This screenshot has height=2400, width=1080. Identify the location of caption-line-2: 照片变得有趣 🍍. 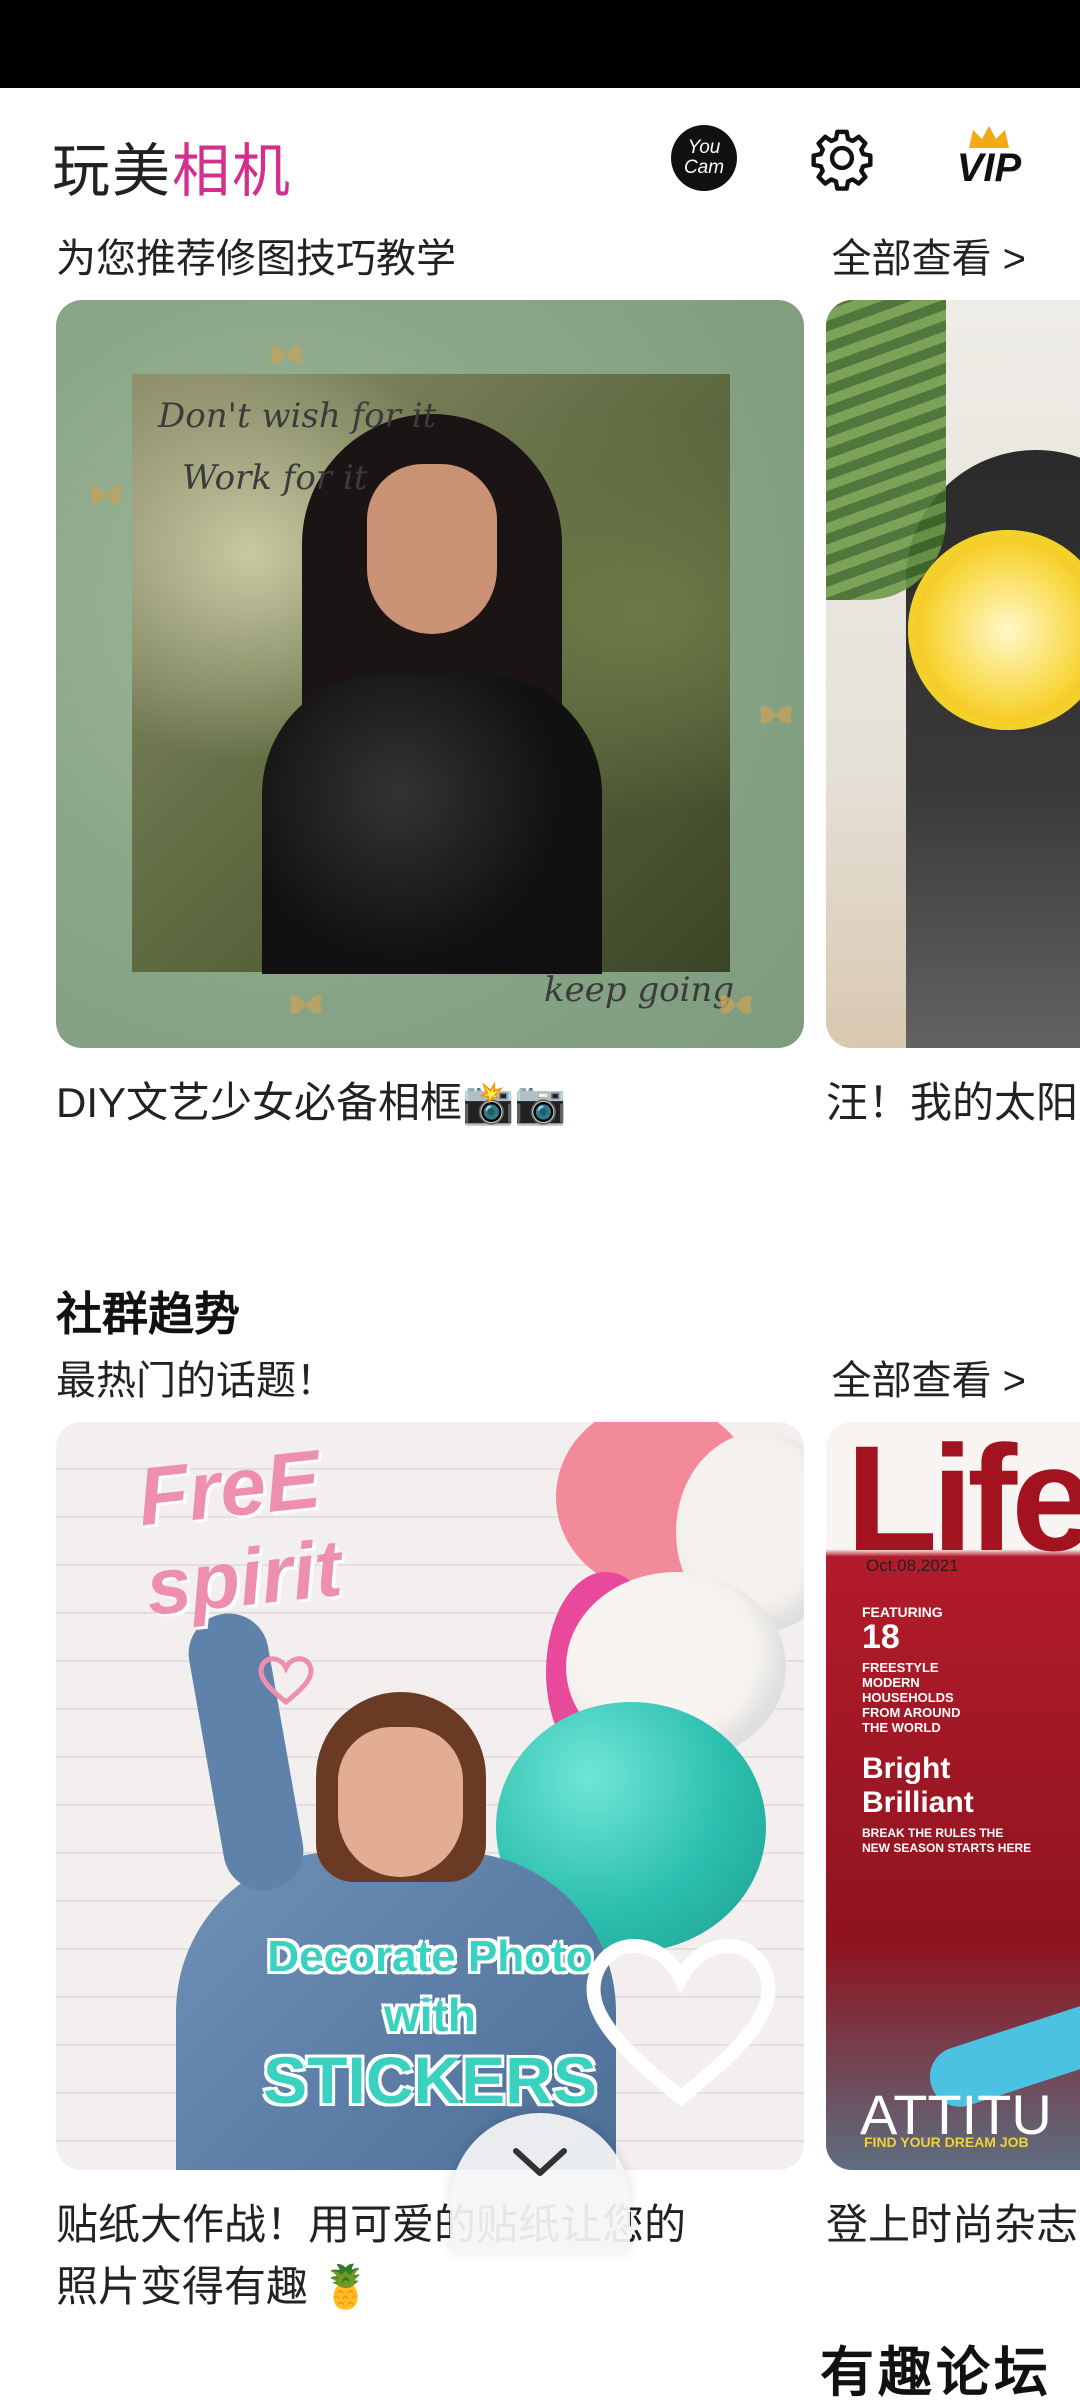
(214, 2286).